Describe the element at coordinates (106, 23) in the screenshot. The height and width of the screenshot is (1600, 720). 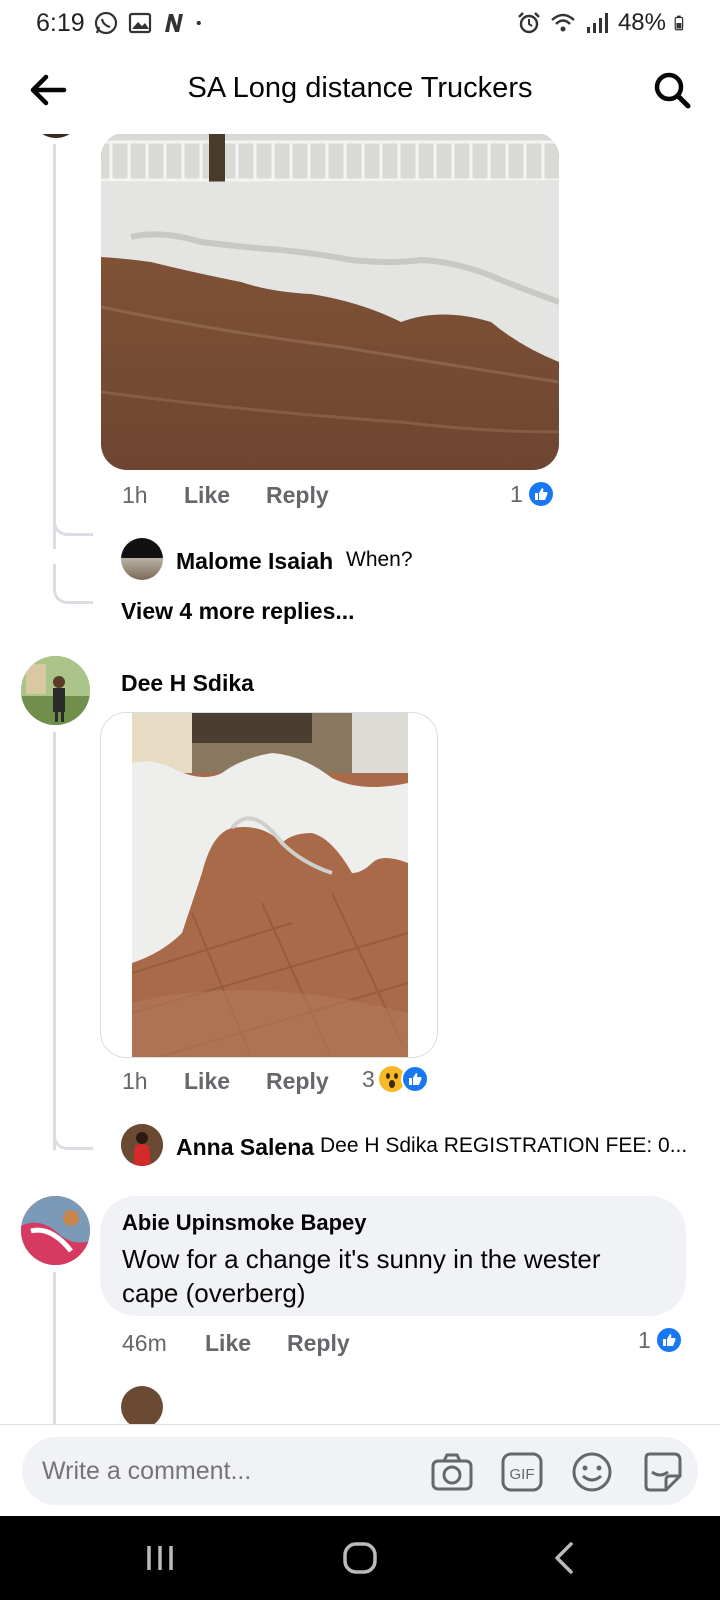
I see `whatsapp-icon` at that location.